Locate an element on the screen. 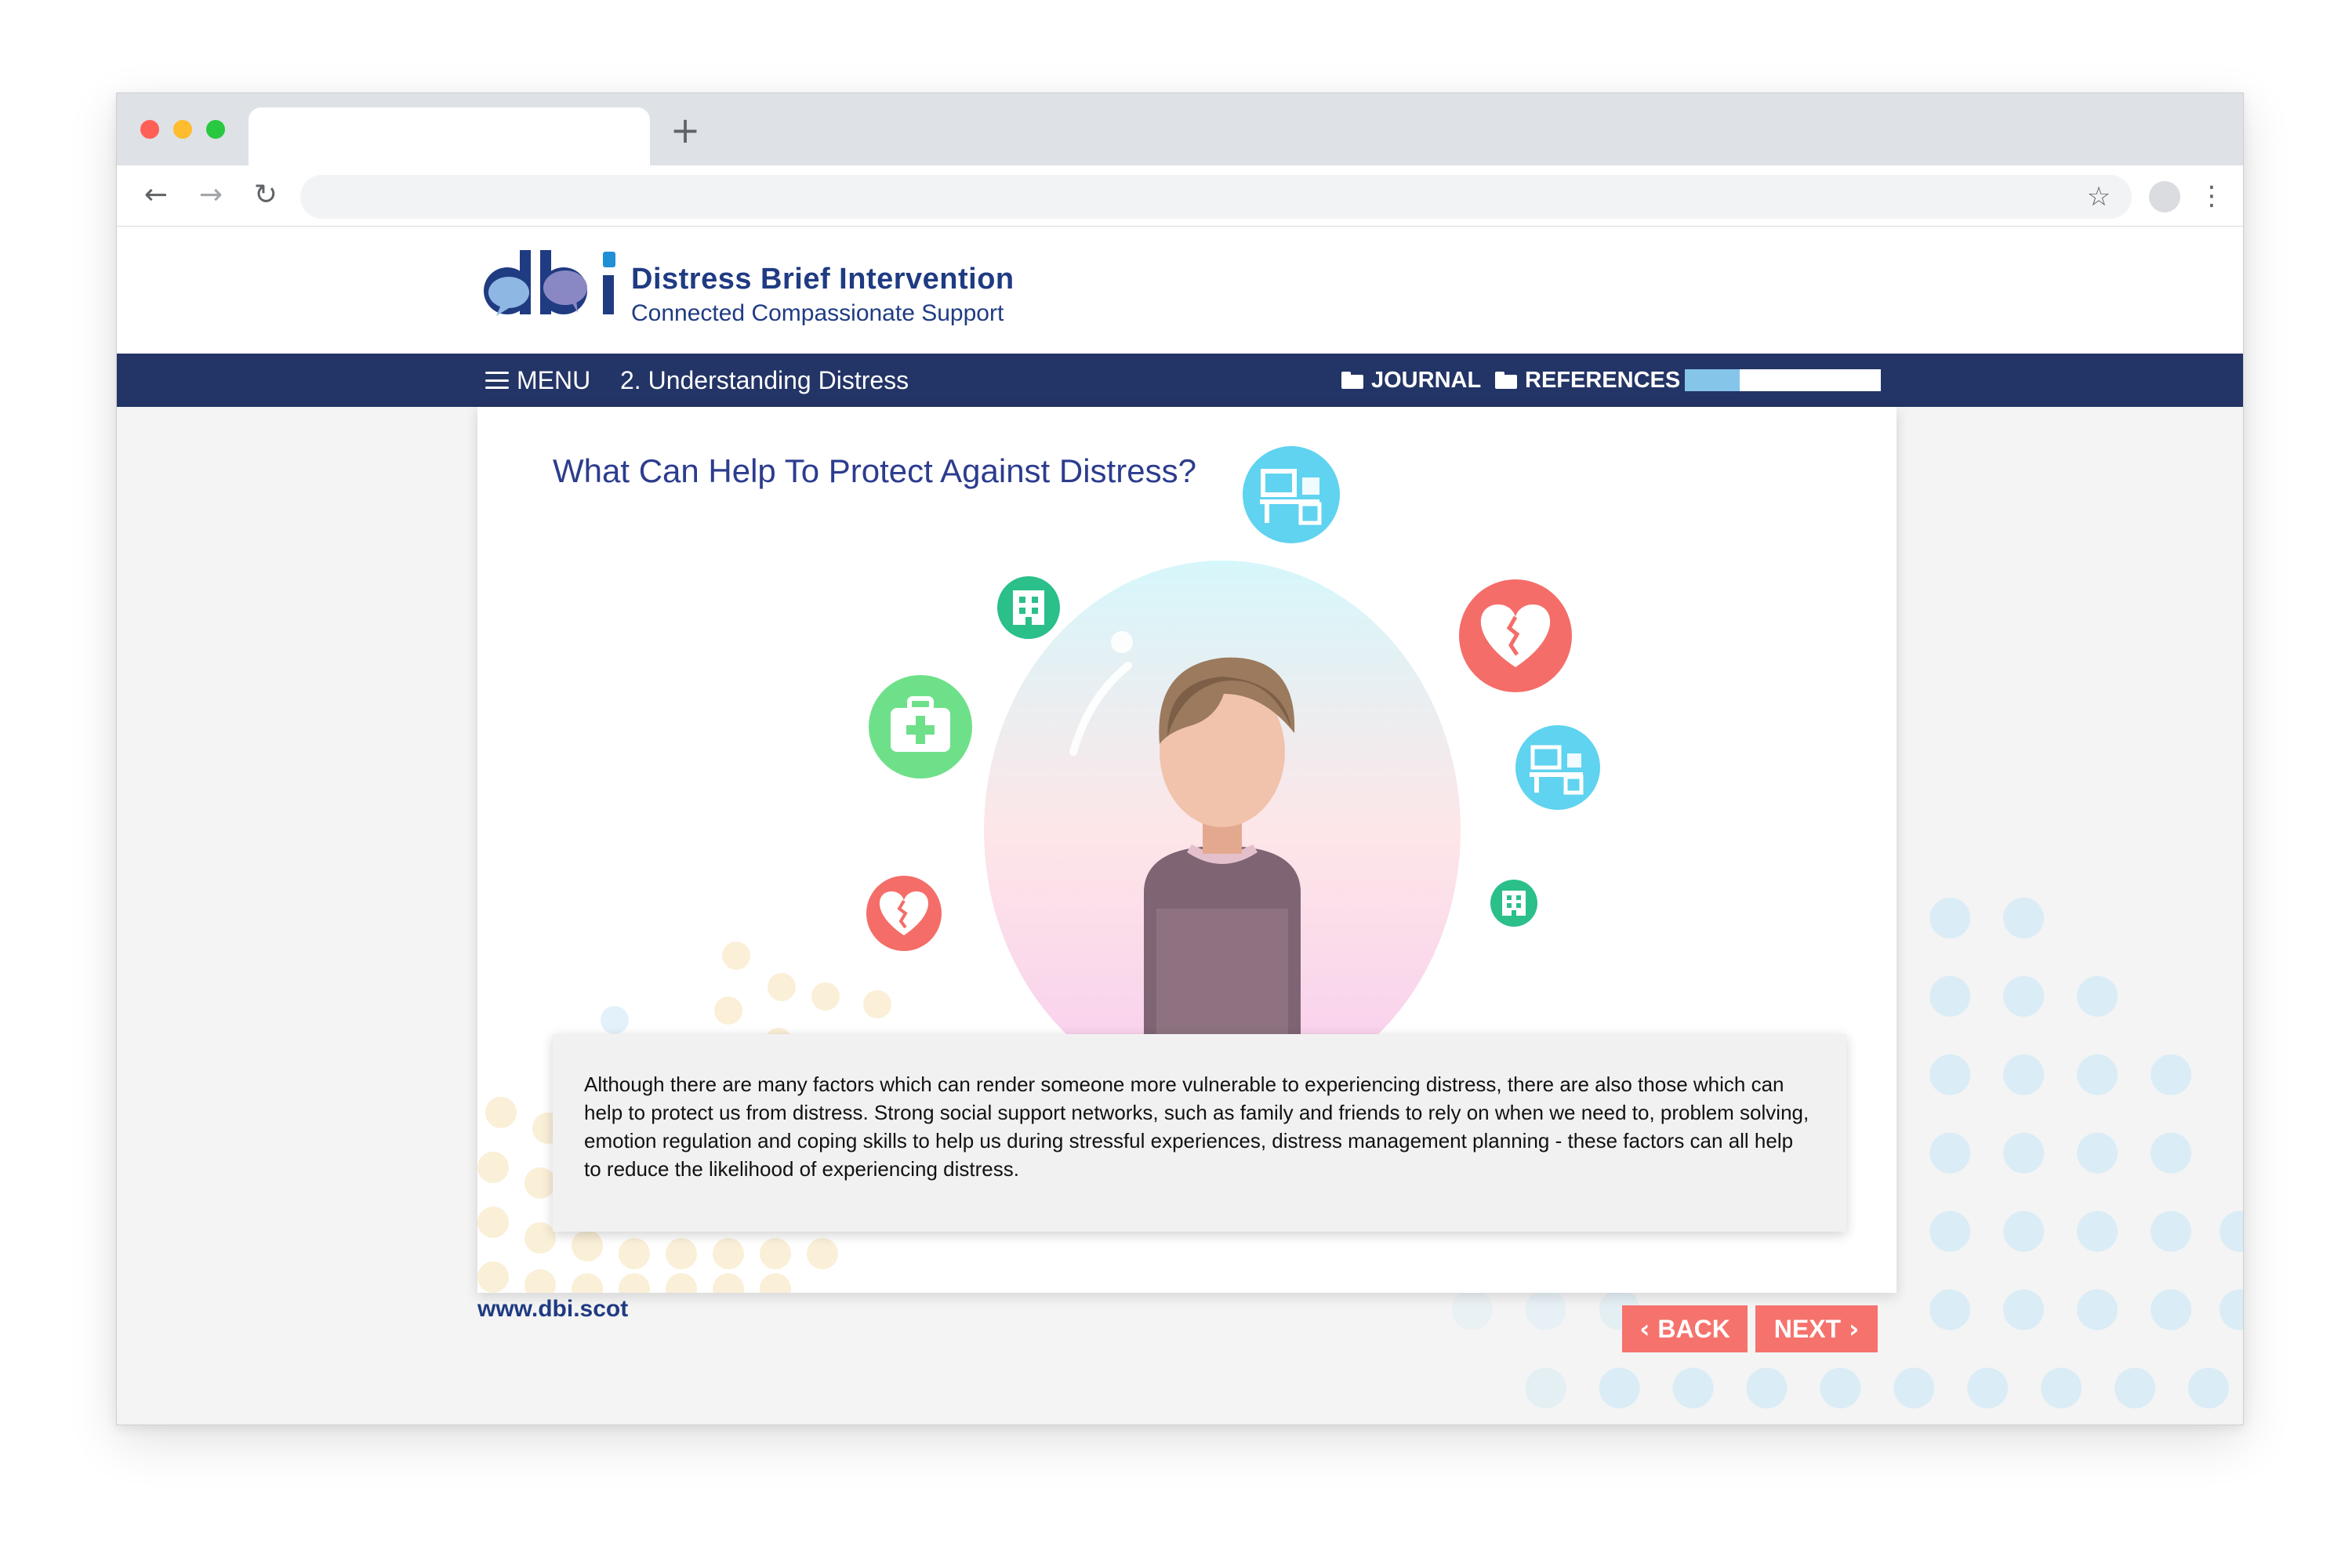 This screenshot has width=2352, height=1568. maximize-window-button is located at coordinates (215, 129).